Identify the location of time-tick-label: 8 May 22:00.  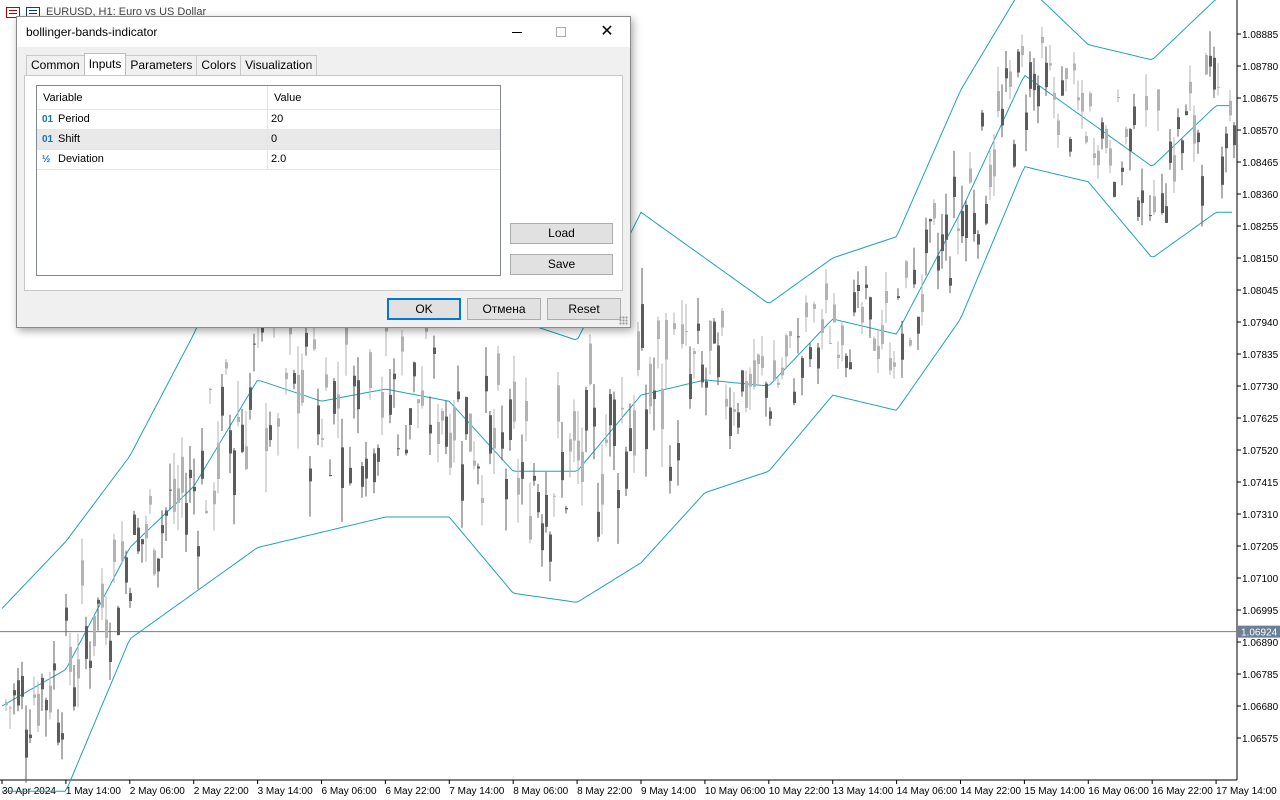
(604, 791).